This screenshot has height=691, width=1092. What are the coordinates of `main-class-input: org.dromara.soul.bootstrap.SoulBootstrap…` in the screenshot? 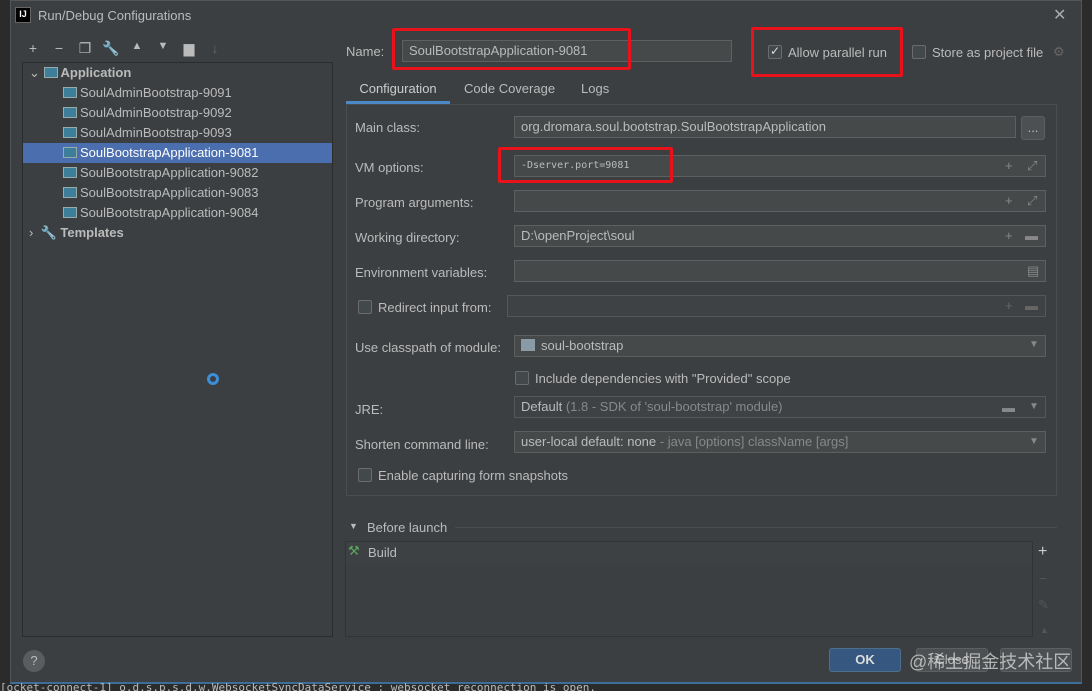 It's located at (765, 127).